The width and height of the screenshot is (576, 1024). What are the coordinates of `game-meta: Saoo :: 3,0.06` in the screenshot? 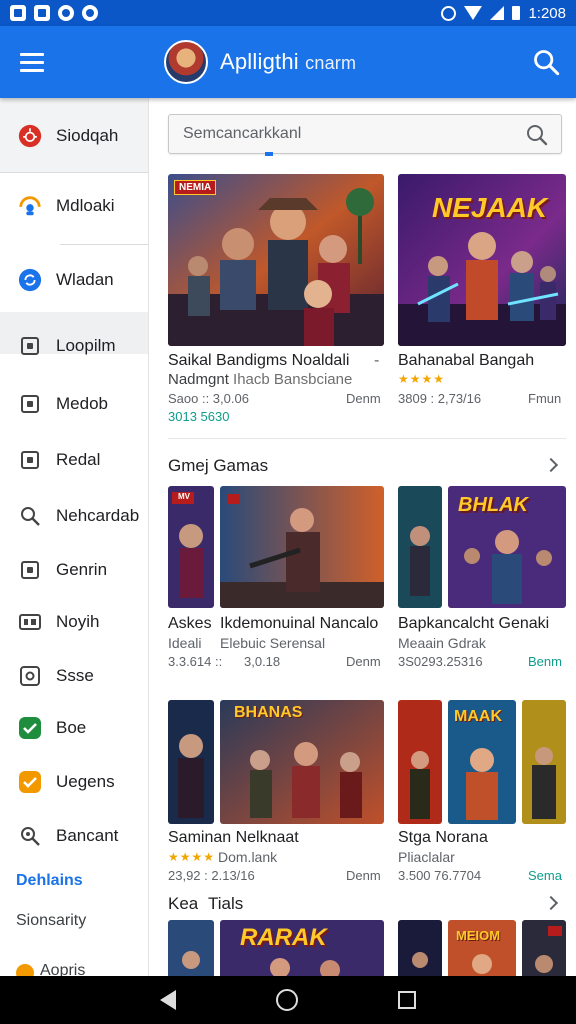 It's located at (208, 398).